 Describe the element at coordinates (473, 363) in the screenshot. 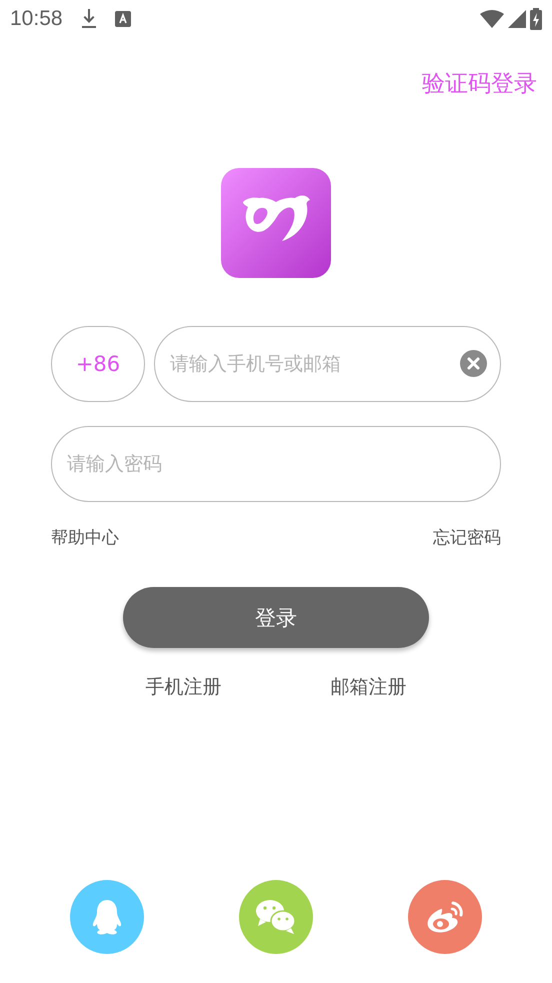

I see `clear-icon` at that location.